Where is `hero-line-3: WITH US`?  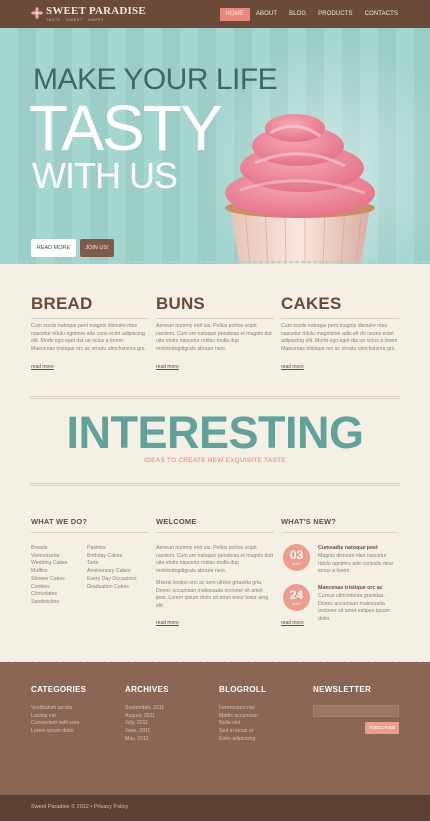 hero-line-3: WITH US is located at coordinates (105, 175).